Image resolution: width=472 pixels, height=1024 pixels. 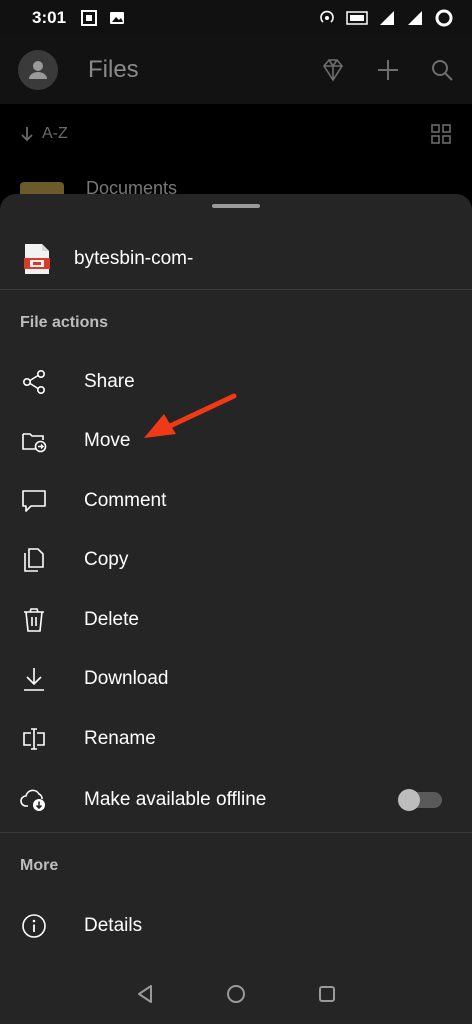 What do you see at coordinates (34, 620) in the screenshot?
I see `trash-icon` at bounding box center [34, 620].